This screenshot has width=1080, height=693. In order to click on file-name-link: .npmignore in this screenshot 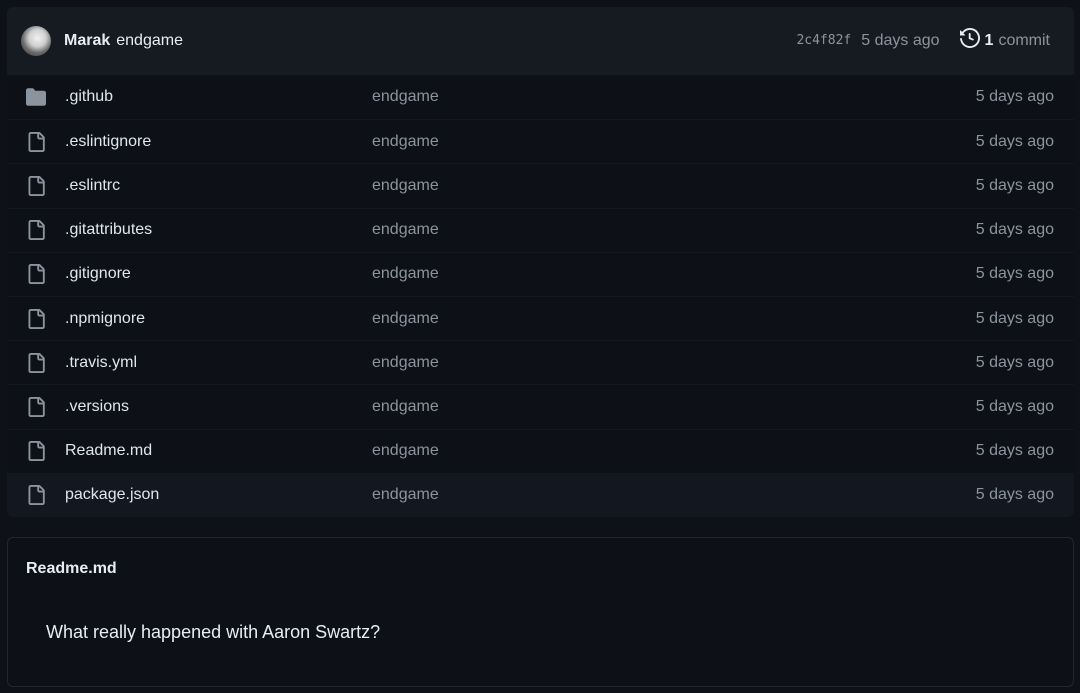, I will do `click(218, 319)`.